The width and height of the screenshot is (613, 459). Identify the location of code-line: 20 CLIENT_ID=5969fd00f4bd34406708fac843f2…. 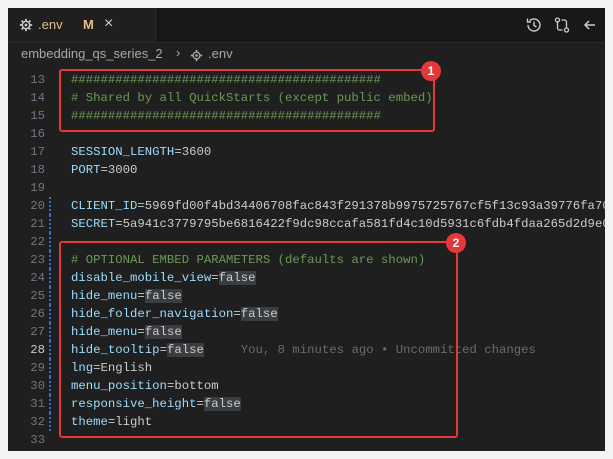
(306, 206).